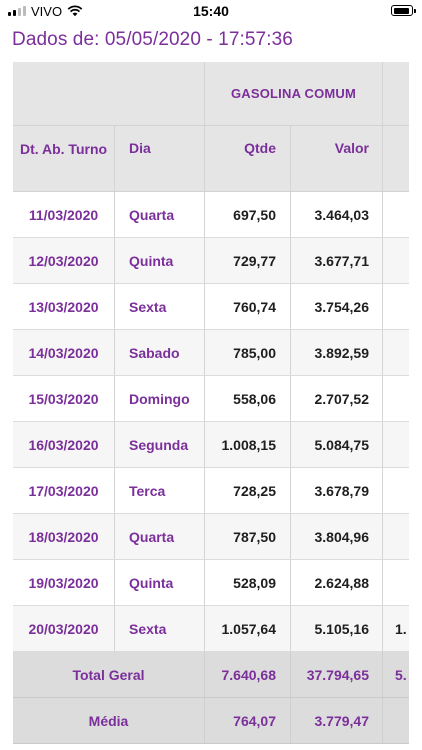  Describe the element at coordinates (248, 582) in the screenshot. I see `row-qtde: 528,09` at that location.